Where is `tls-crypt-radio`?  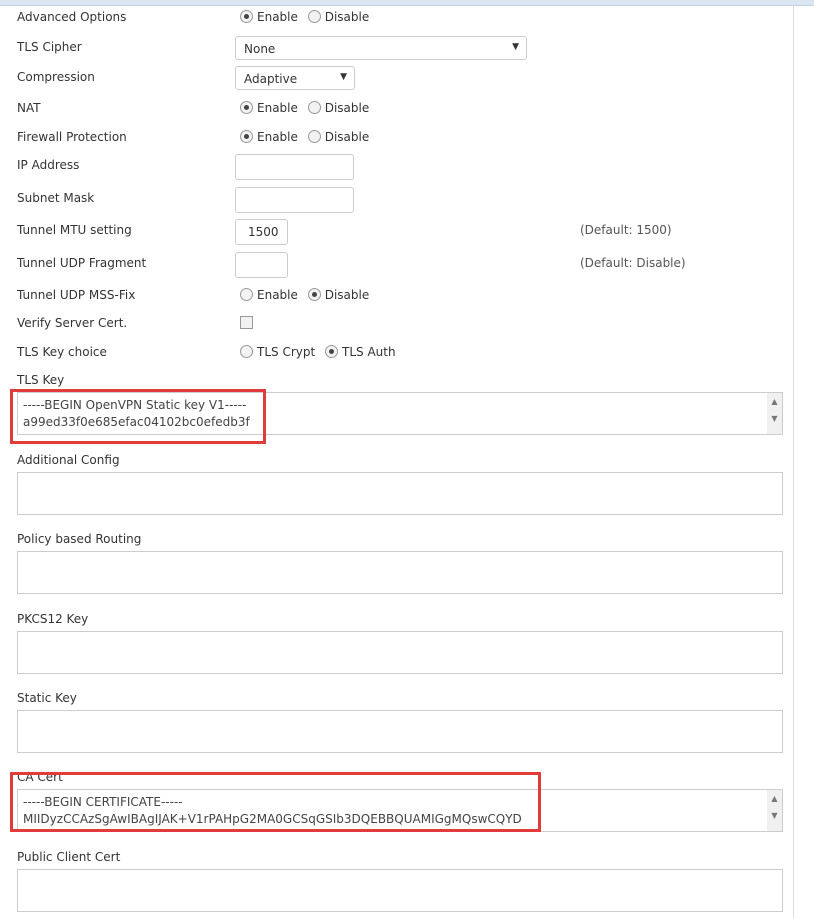 tls-crypt-radio is located at coordinates (246, 351).